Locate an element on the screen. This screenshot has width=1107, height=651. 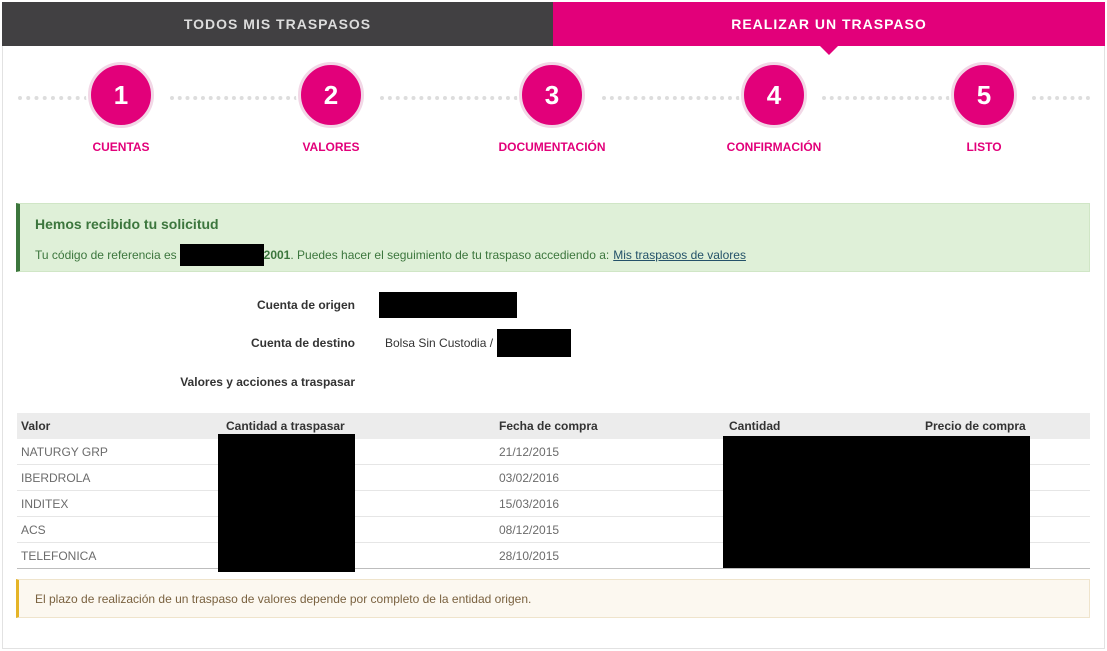
step-number: 1 is located at coordinates (121, 95).